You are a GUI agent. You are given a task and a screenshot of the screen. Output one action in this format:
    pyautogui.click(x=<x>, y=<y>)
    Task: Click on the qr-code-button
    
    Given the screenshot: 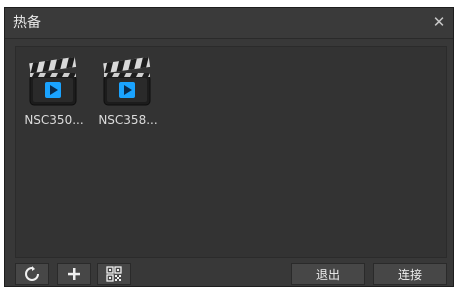 What is the action you would take?
    pyautogui.click(x=114, y=274)
    